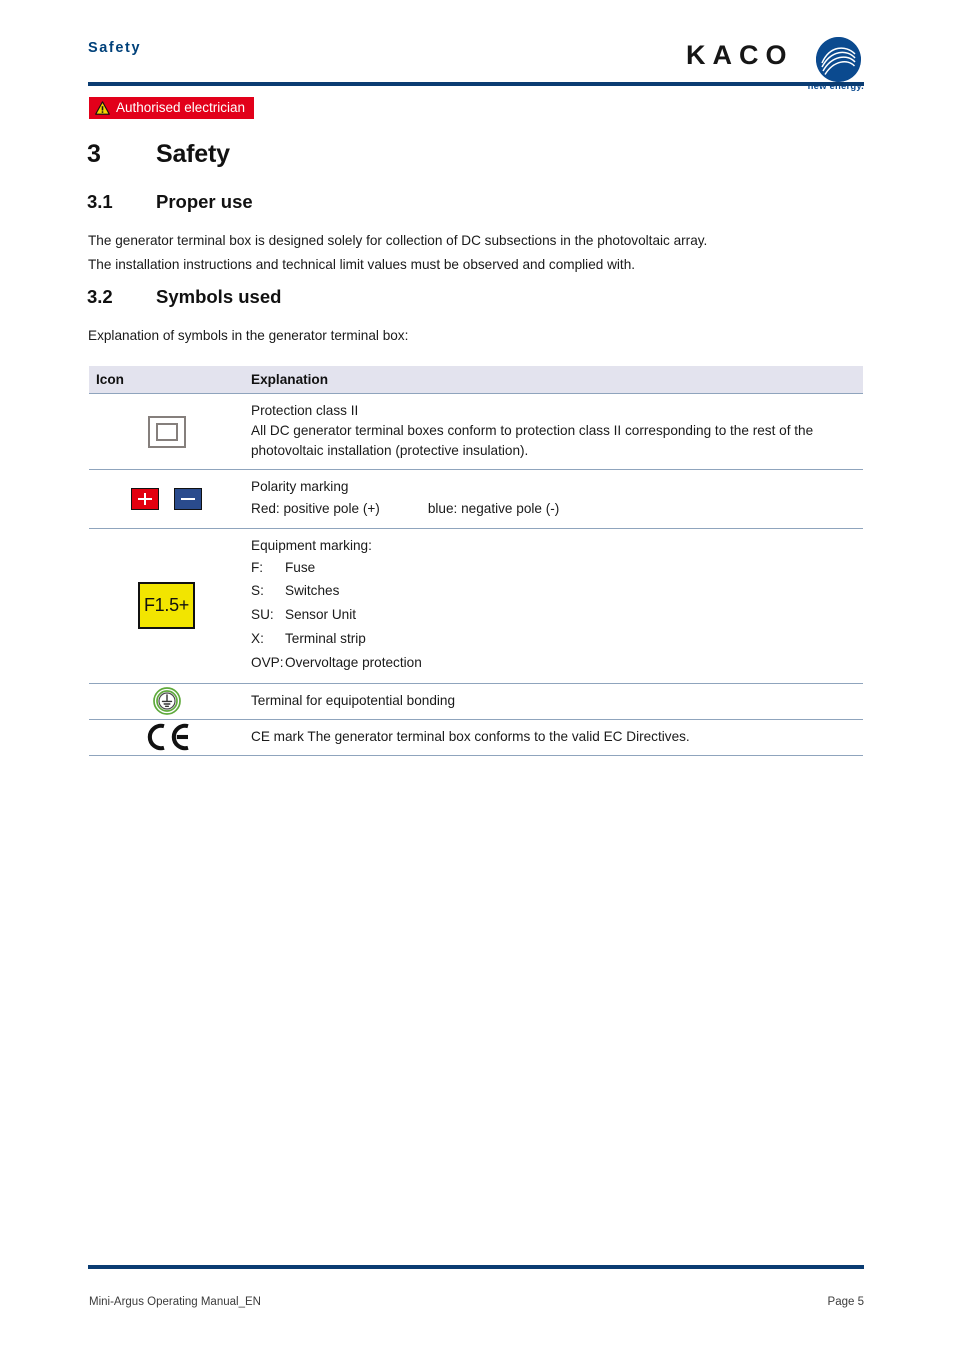 The height and width of the screenshot is (1350, 954). What do you see at coordinates (257, 638) in the screenshot?
I see `marking-key: X:` at bounding box center [257, 638].